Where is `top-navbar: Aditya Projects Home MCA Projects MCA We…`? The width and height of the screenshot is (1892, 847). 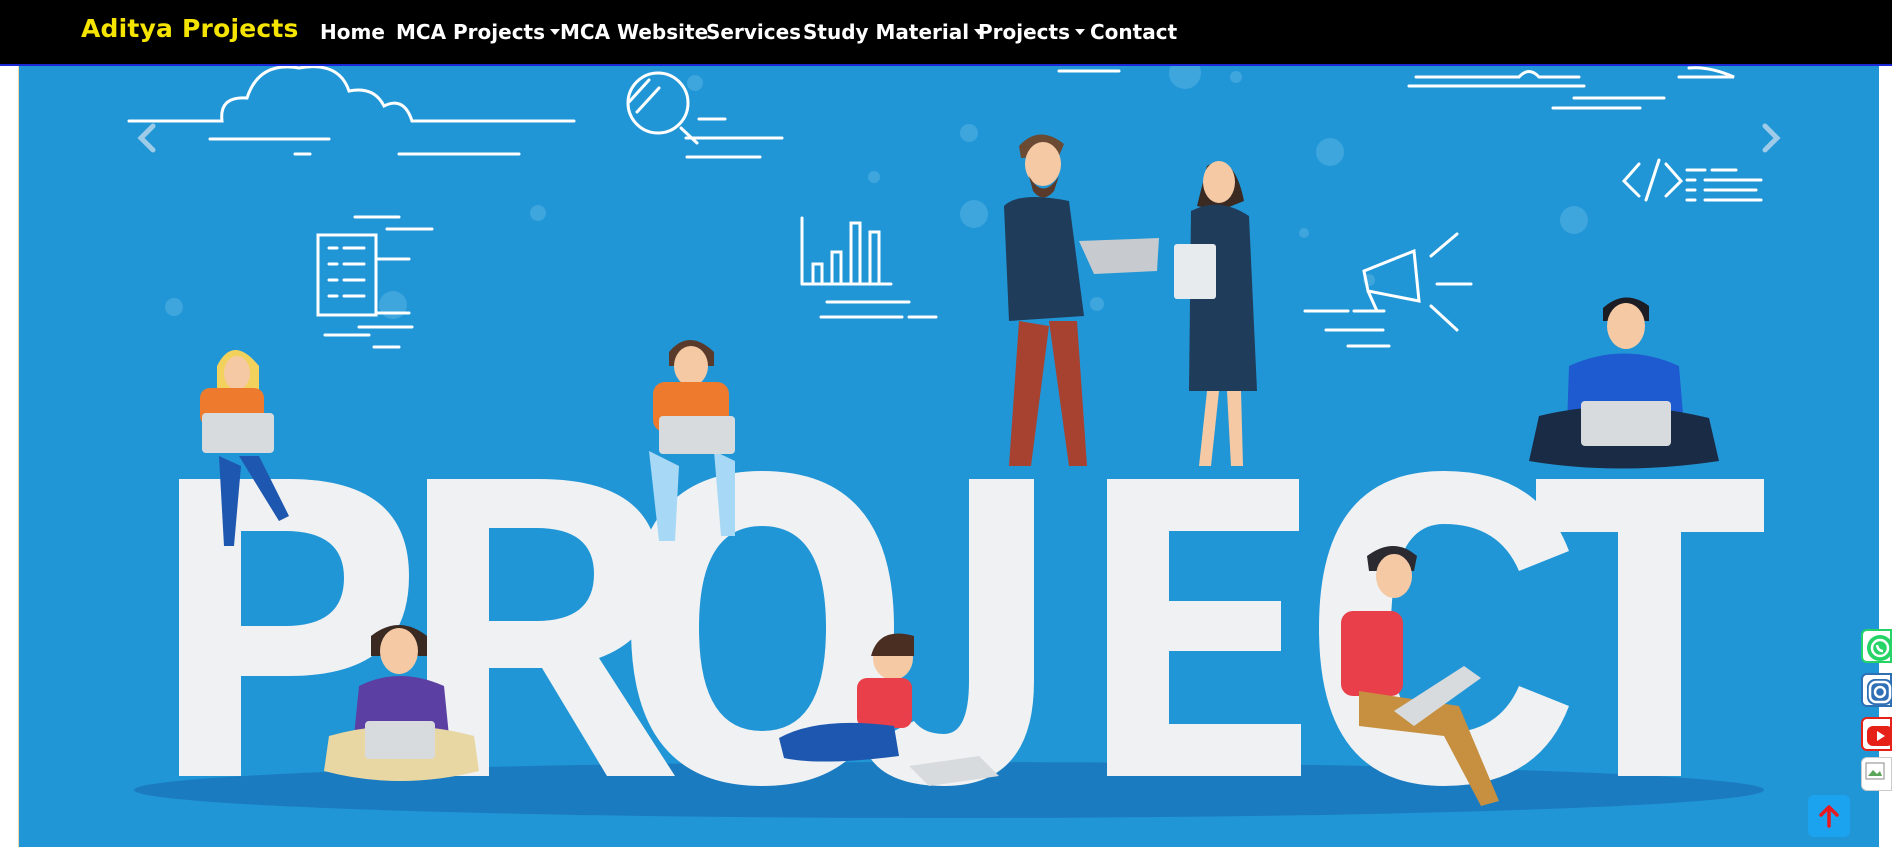
top-navbar: Aditya Projects Home MCA Projects MCA We… is located at coordinates (946, 33).